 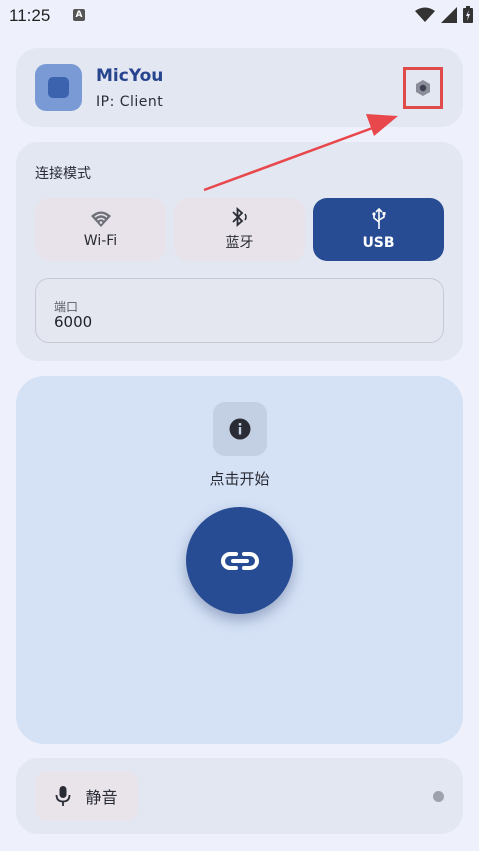 What do you see at coordinates (79, 15) in the screenshot?
I see `notification-badge-icon: A` at bounding box center [79, 15].